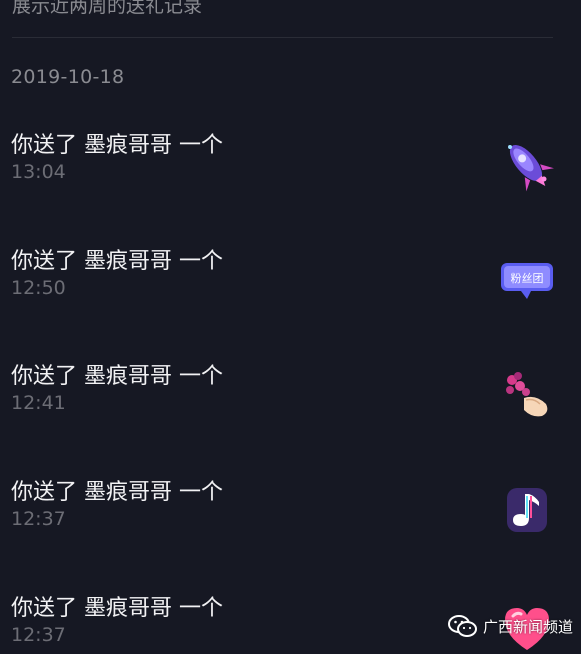 This screenshot has height=654, width=581. Describe the element at coordinates (527, 510) in the screenshot. I see `music-note-icon` at that location.